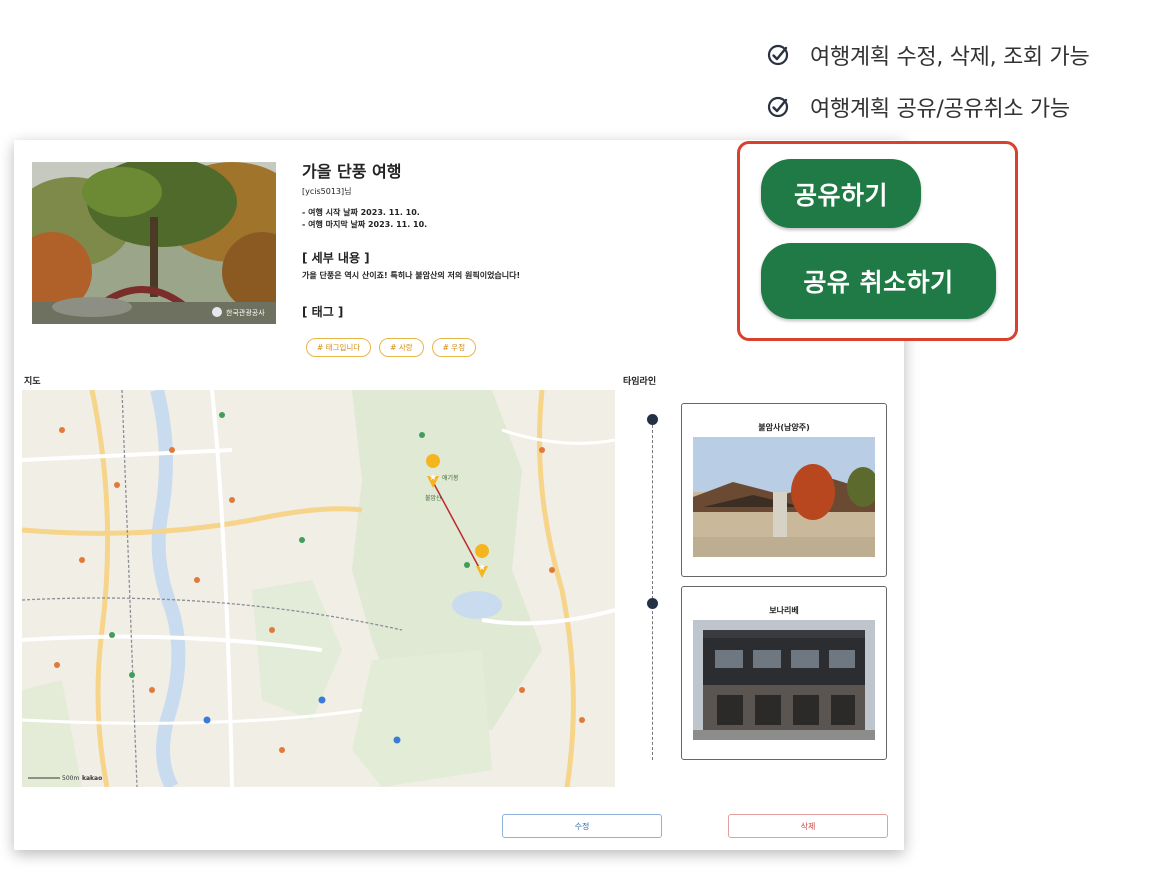 The image size is (1159, 874). I want to click on timeline-label: 타임라인, so click(640, 382).